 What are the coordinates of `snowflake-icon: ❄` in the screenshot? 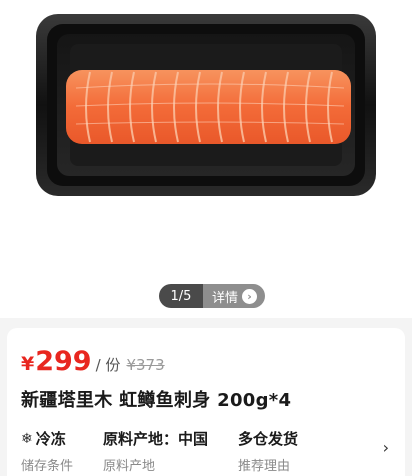 It's located at (27, 438).